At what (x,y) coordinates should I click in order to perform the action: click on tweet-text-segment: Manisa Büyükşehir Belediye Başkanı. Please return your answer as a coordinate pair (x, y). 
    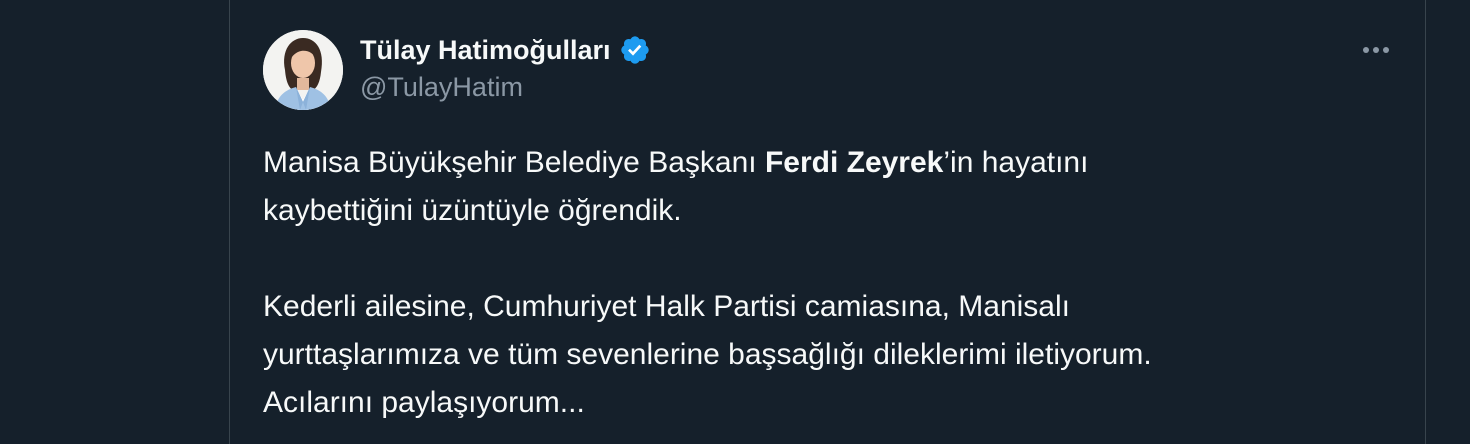
    Looking at the image, I should click on (514, 162).